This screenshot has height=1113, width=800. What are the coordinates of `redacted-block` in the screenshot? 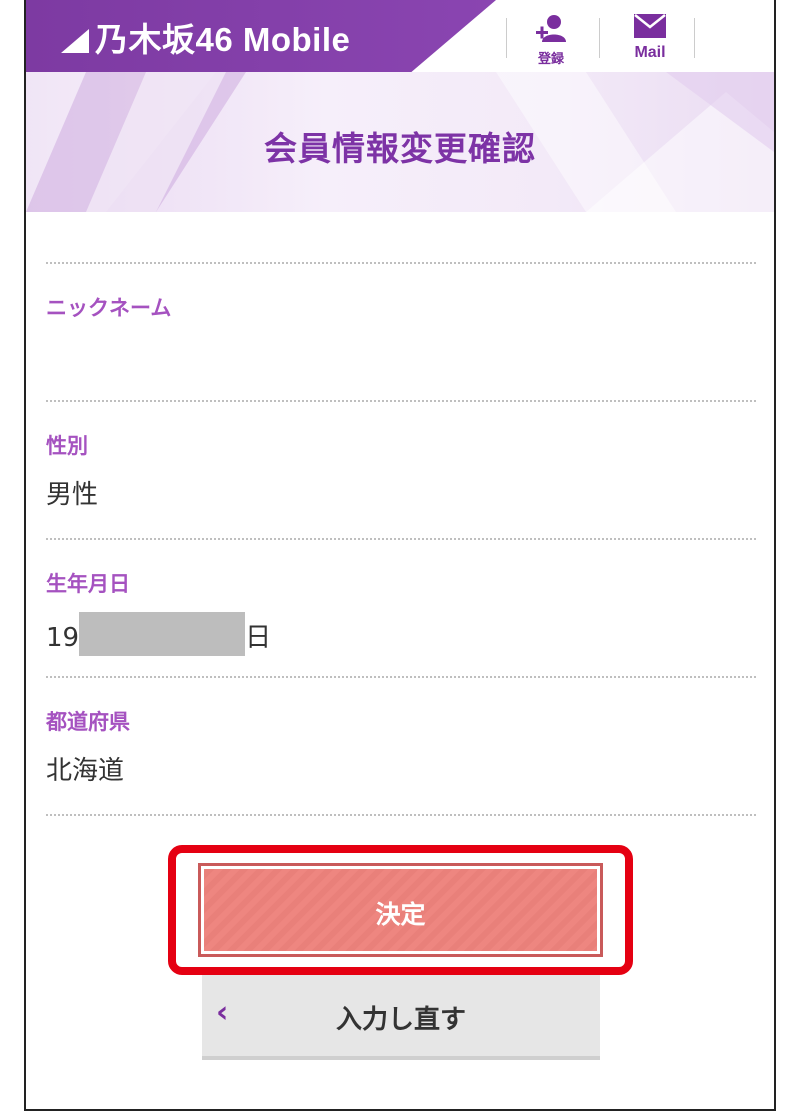 It's located at (162, 634).